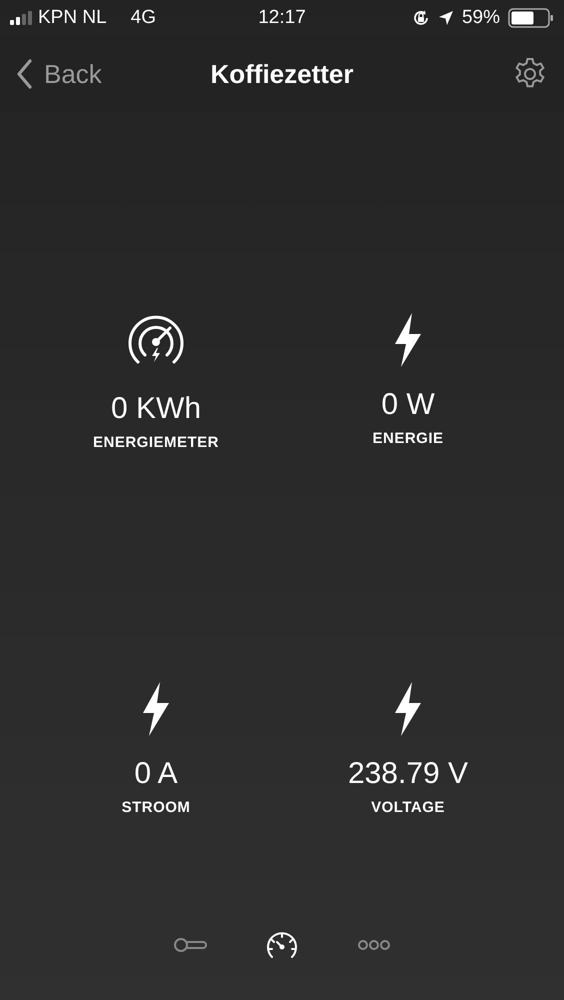 The height and width of the screenshot is (1000, 564). I want to click on back-button: Back, so click(76, 74).